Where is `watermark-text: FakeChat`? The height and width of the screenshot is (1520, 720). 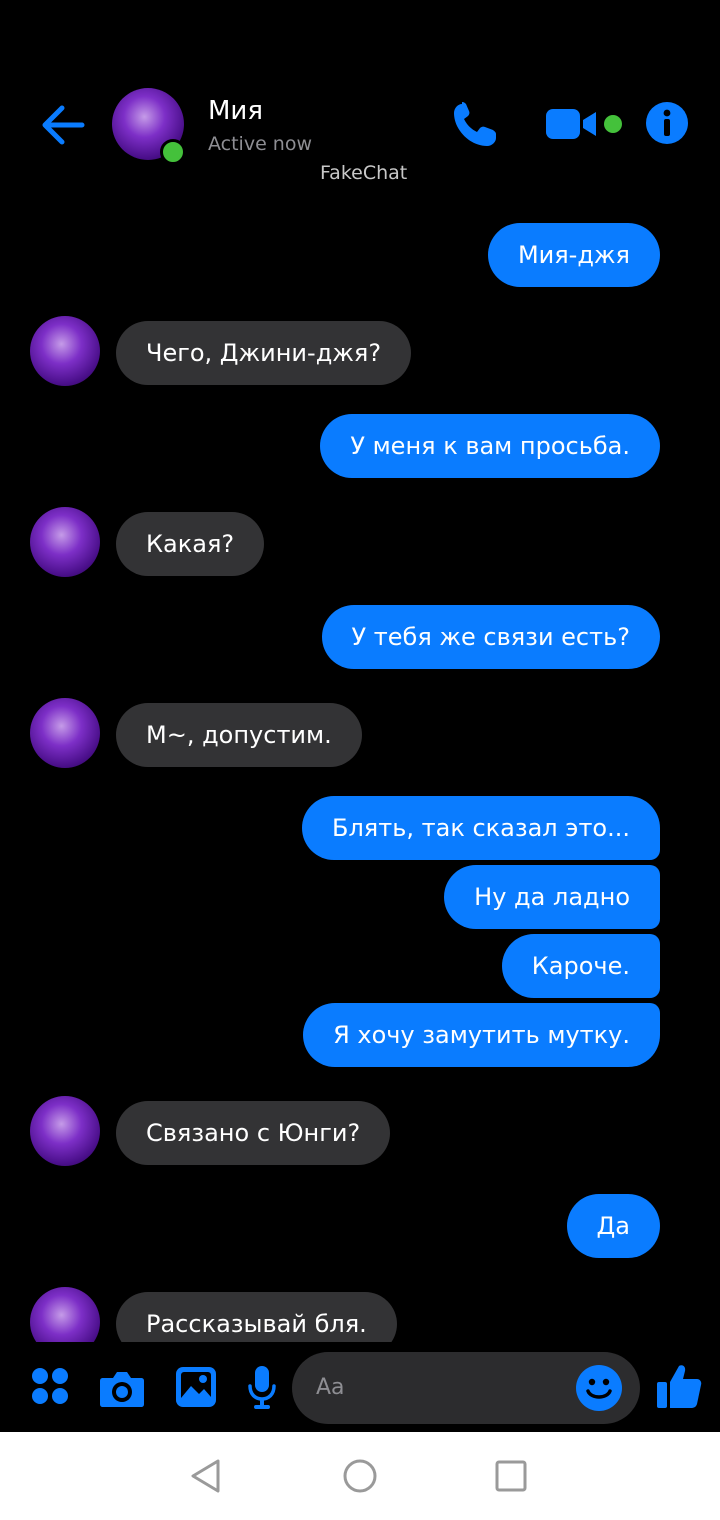
watermark-text: FakeChat is located at coordinates (364, 173).